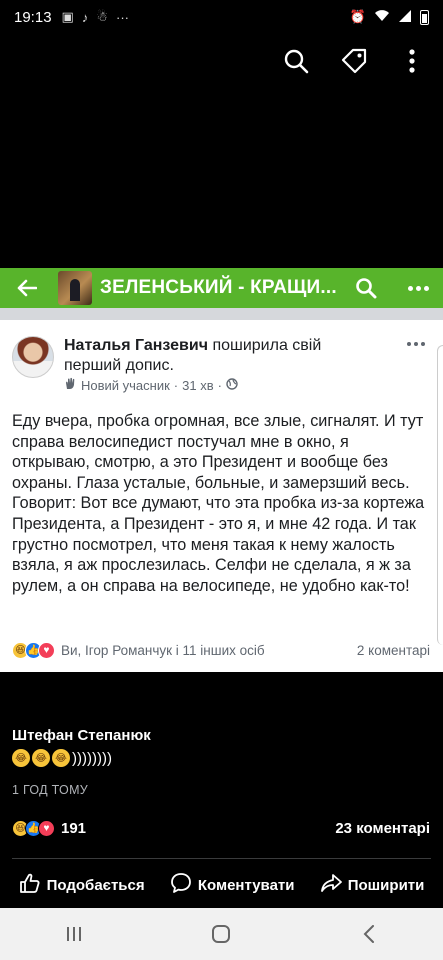 The image size is (443, 960). What do you see at coordinates (386, 885) in the screenshot?
I see `share-label: Поширити` at bounding box center [386, 885].